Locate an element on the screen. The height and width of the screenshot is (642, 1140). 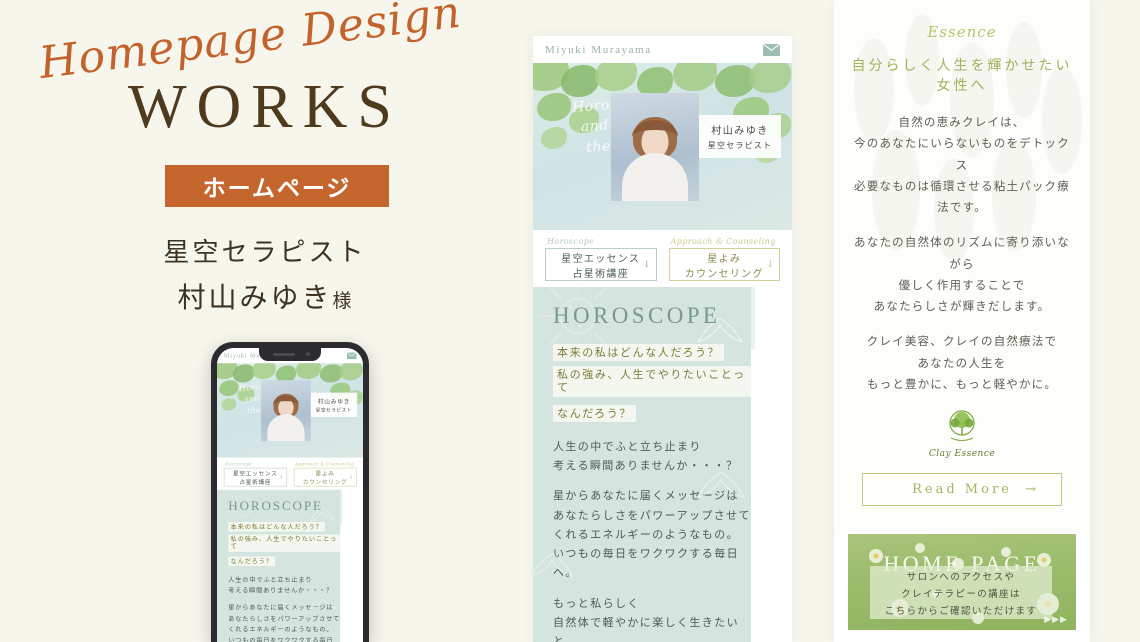
hero-card-name: 村山みゆき is located at coordinates (740, 131).